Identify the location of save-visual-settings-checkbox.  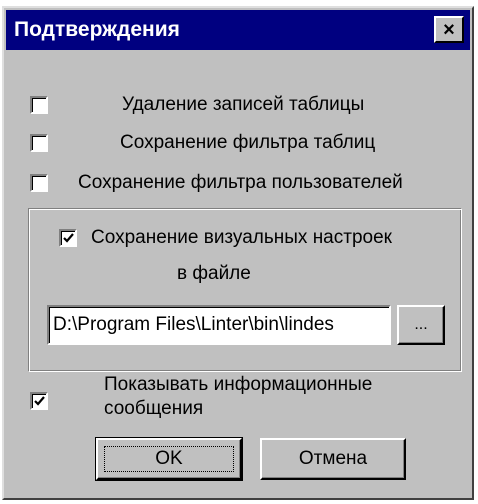
(68, 238).